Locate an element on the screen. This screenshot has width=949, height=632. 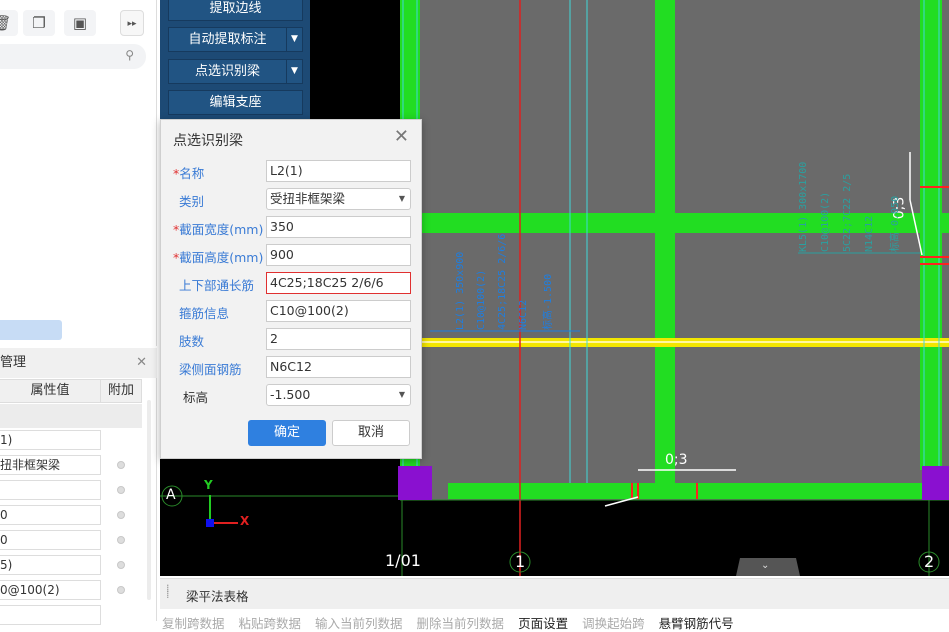
label-text: 类别 is located at coordinates (192, 201).